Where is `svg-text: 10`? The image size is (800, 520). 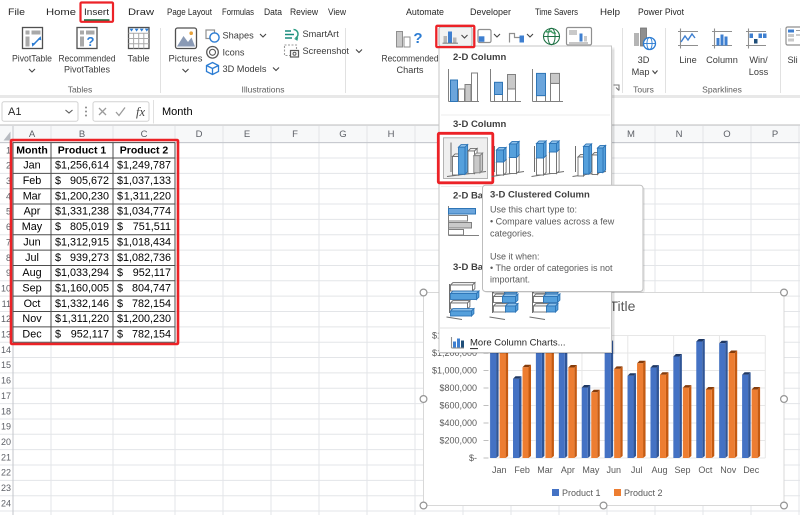
svg-text: 10 is located at coordinates (6, 288).